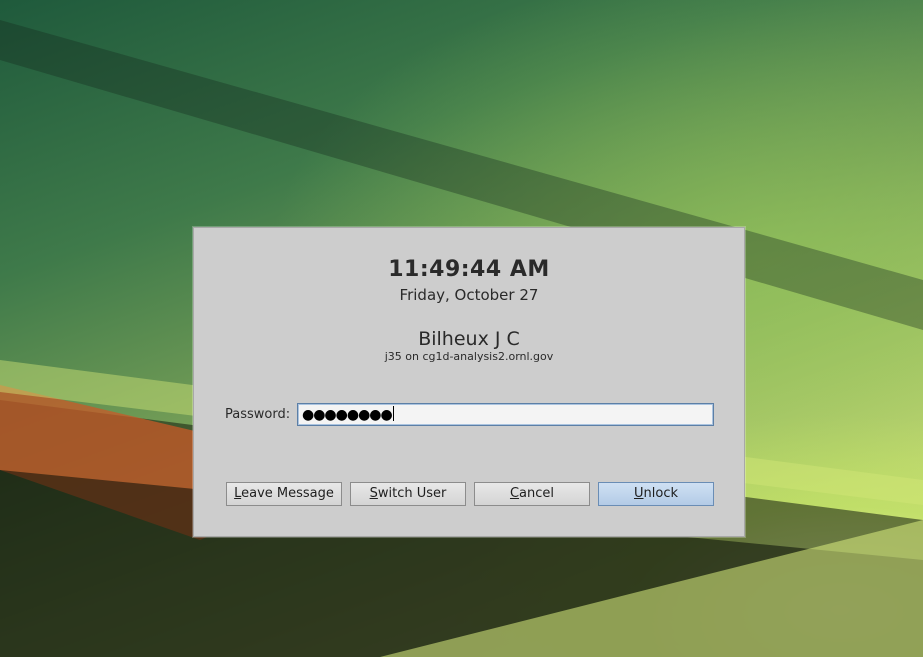  Describe the element at coordinates (639, 493) in the screenshot. I see `unlock-mnemonic: U` at that location.